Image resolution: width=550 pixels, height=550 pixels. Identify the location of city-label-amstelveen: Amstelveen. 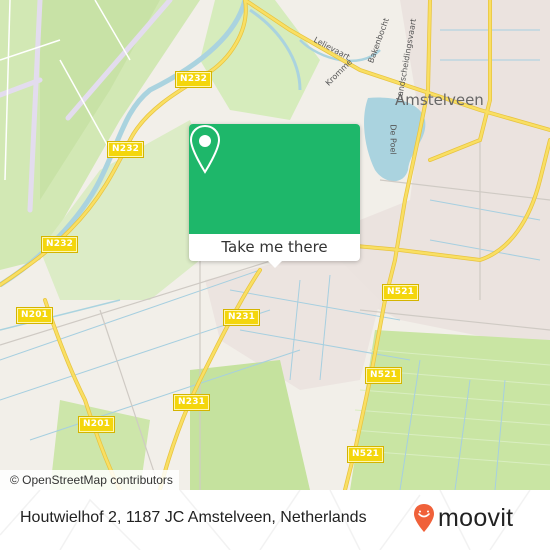
(439, 100).